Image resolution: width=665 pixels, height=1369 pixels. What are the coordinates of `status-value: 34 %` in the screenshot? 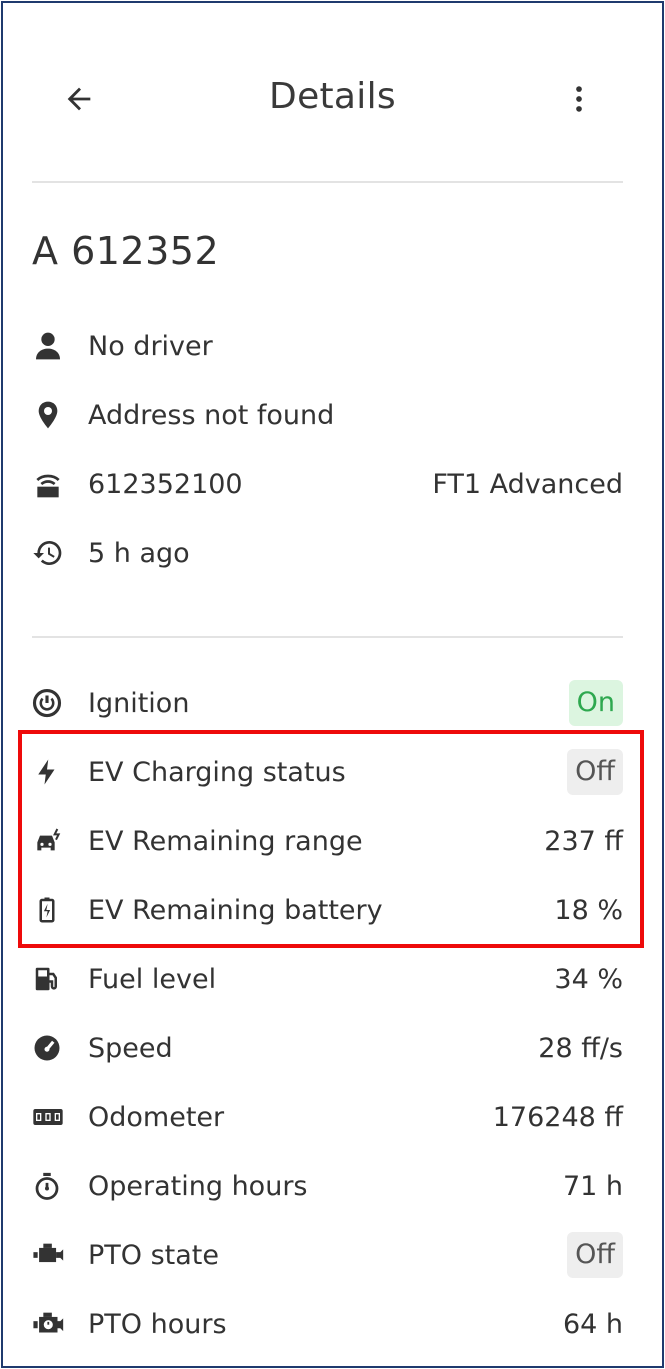 It's located at (588, 979).